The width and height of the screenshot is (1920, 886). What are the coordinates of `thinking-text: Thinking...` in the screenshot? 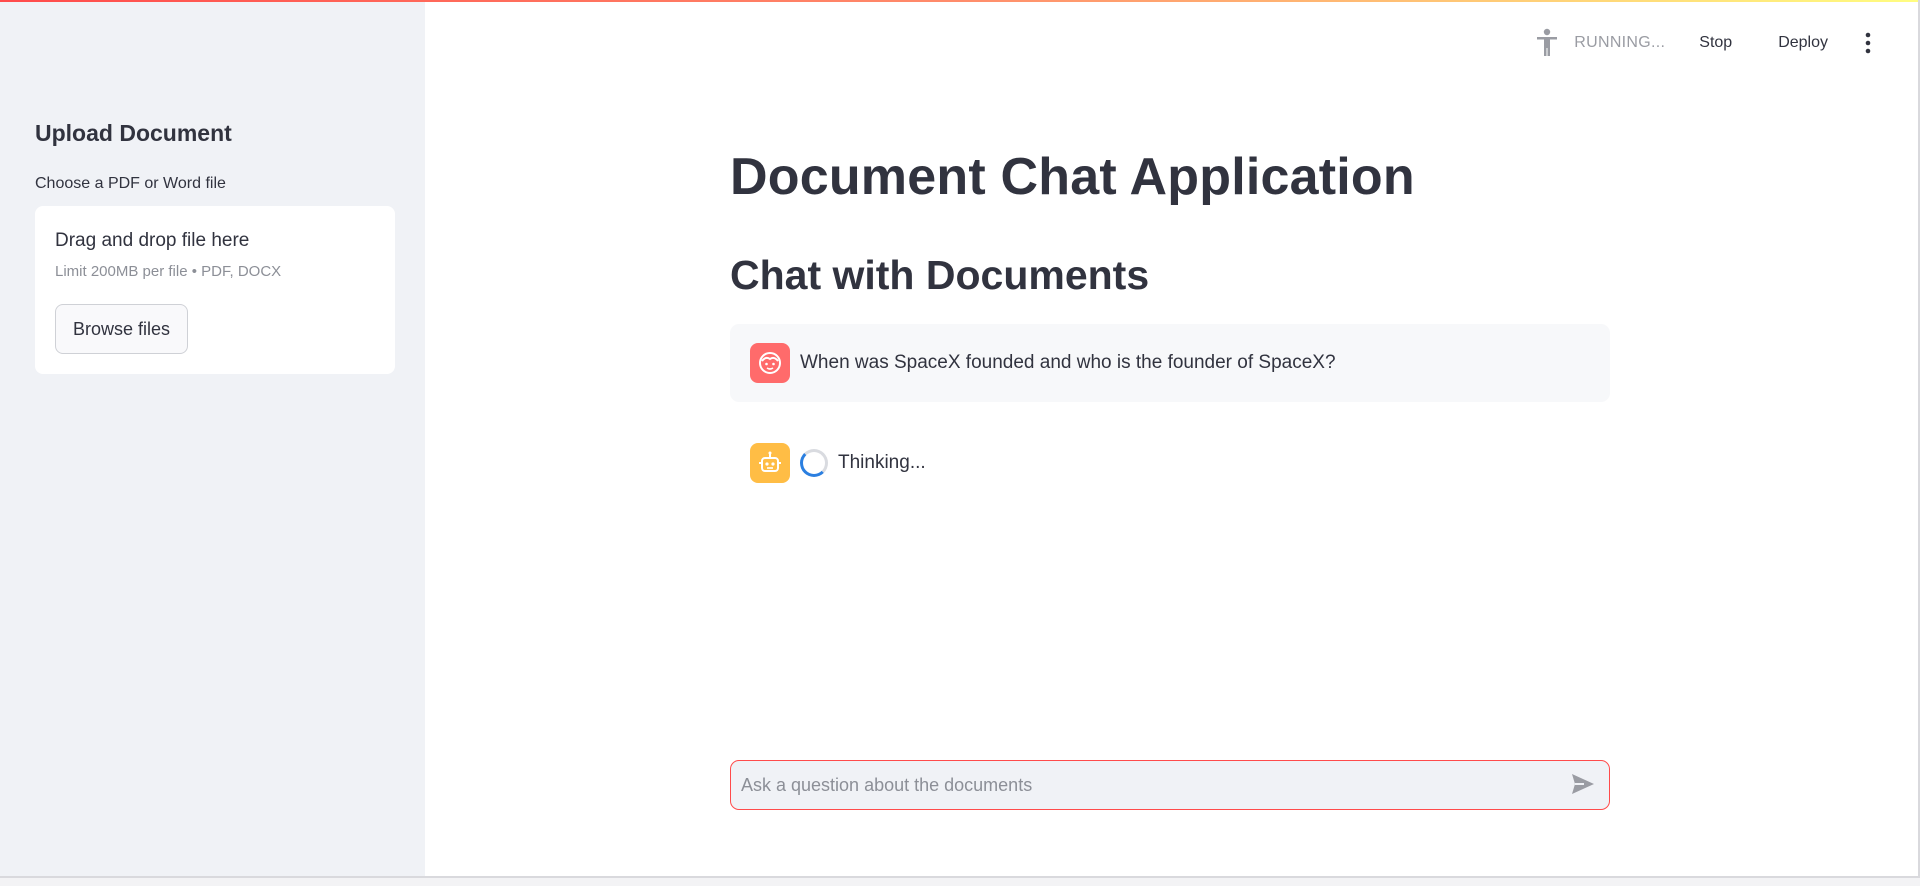 It's located at (882, 462).